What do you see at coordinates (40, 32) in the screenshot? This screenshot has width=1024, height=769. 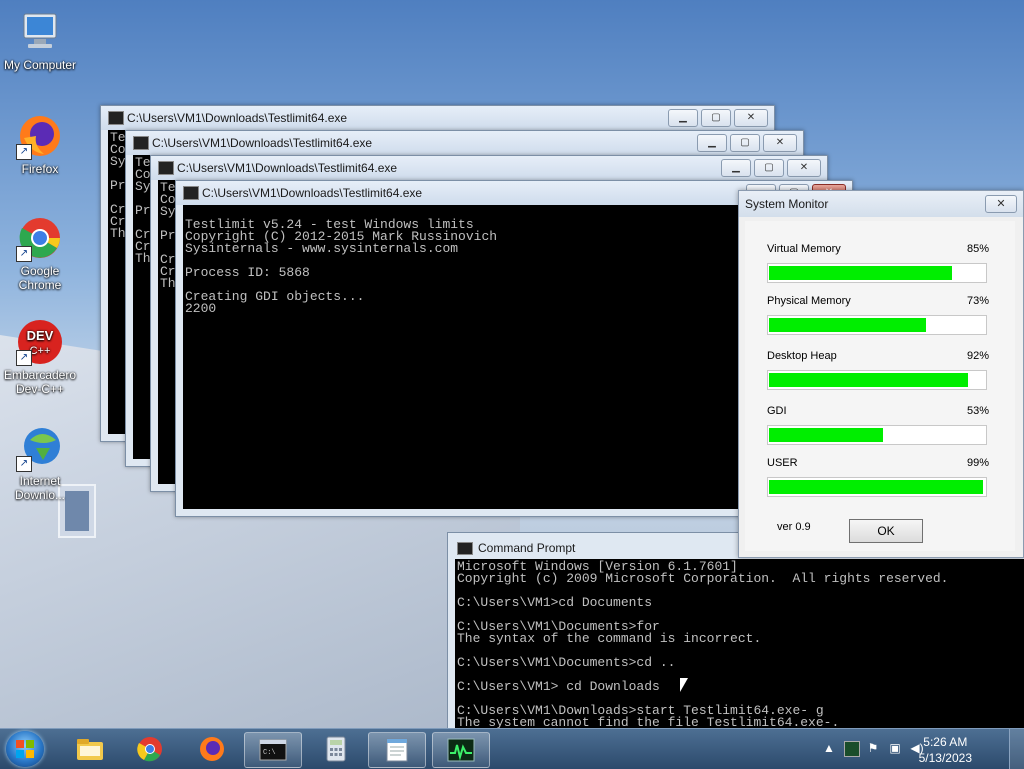 I see `computer-icon` at bounding box center [40, 32].